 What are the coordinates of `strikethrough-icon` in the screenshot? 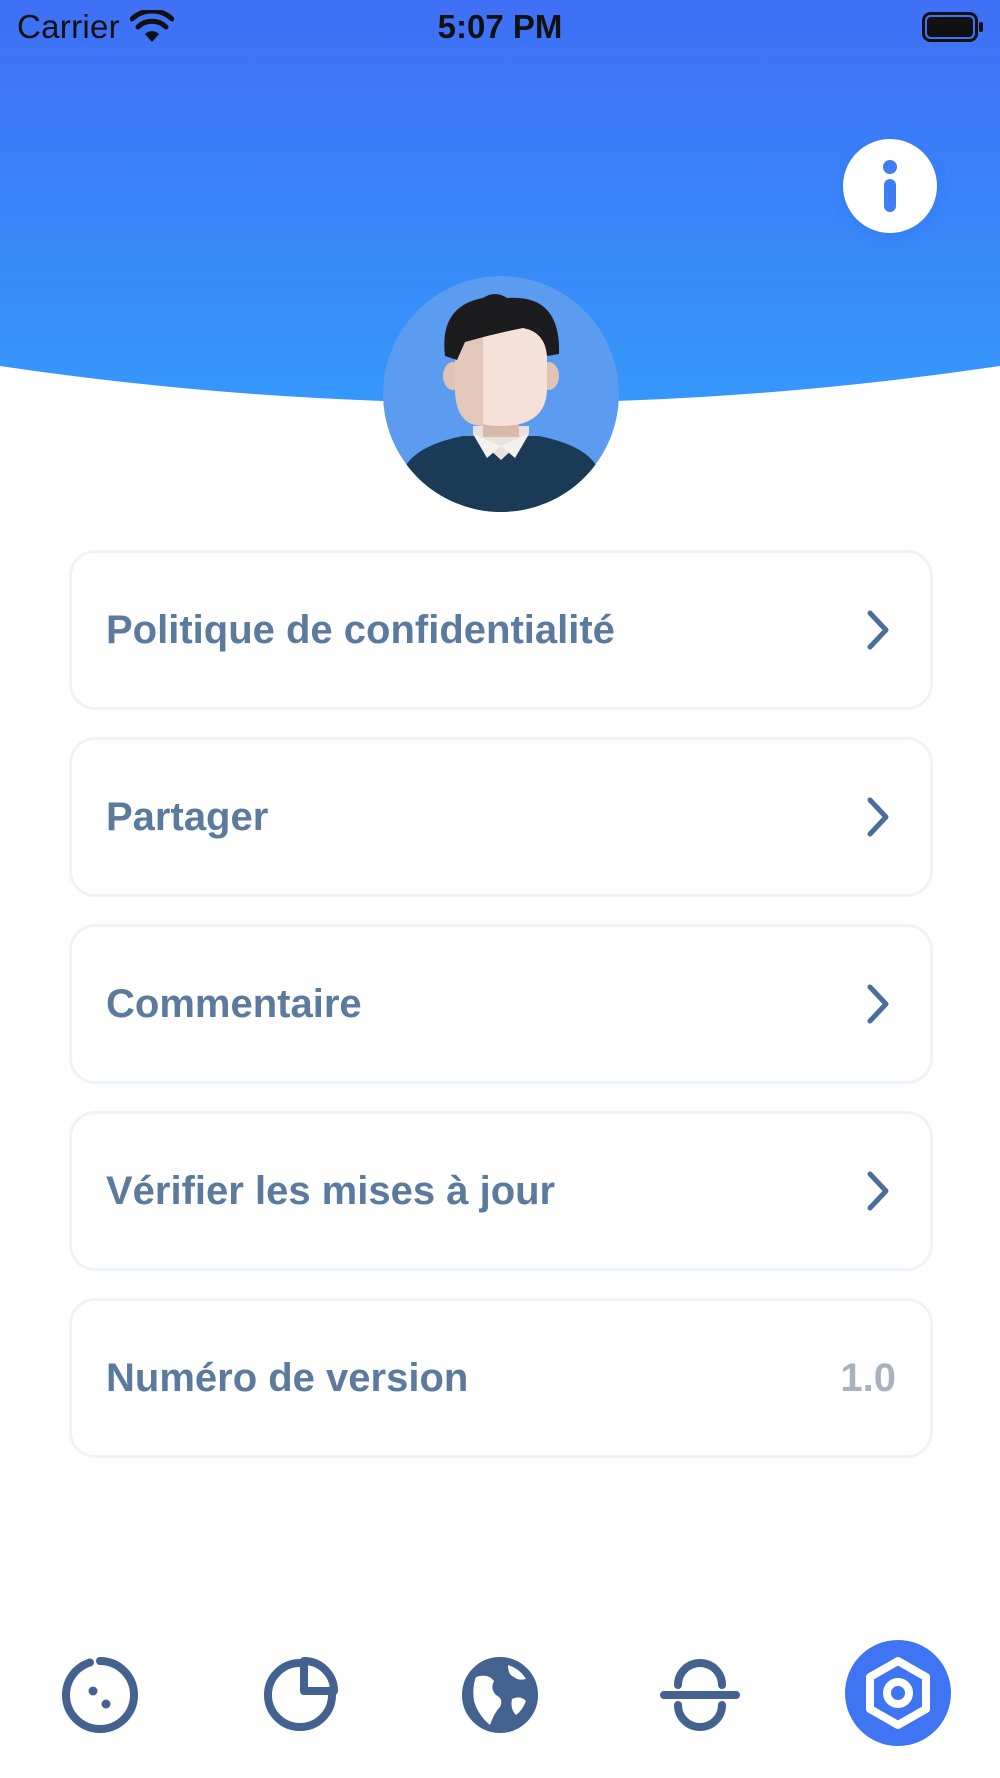 It's located at (700, 1695).